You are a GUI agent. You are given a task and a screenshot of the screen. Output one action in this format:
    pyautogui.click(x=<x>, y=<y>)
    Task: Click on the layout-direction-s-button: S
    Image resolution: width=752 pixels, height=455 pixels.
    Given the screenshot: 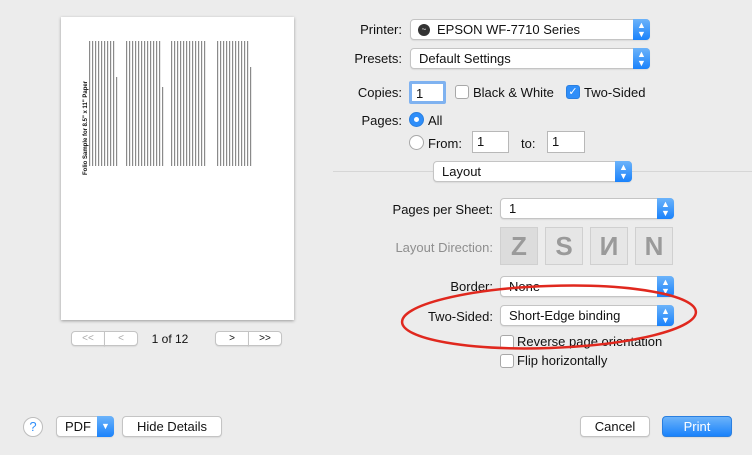 What is the action you would take?
    pyautogui.click(x=564, y=246)
    